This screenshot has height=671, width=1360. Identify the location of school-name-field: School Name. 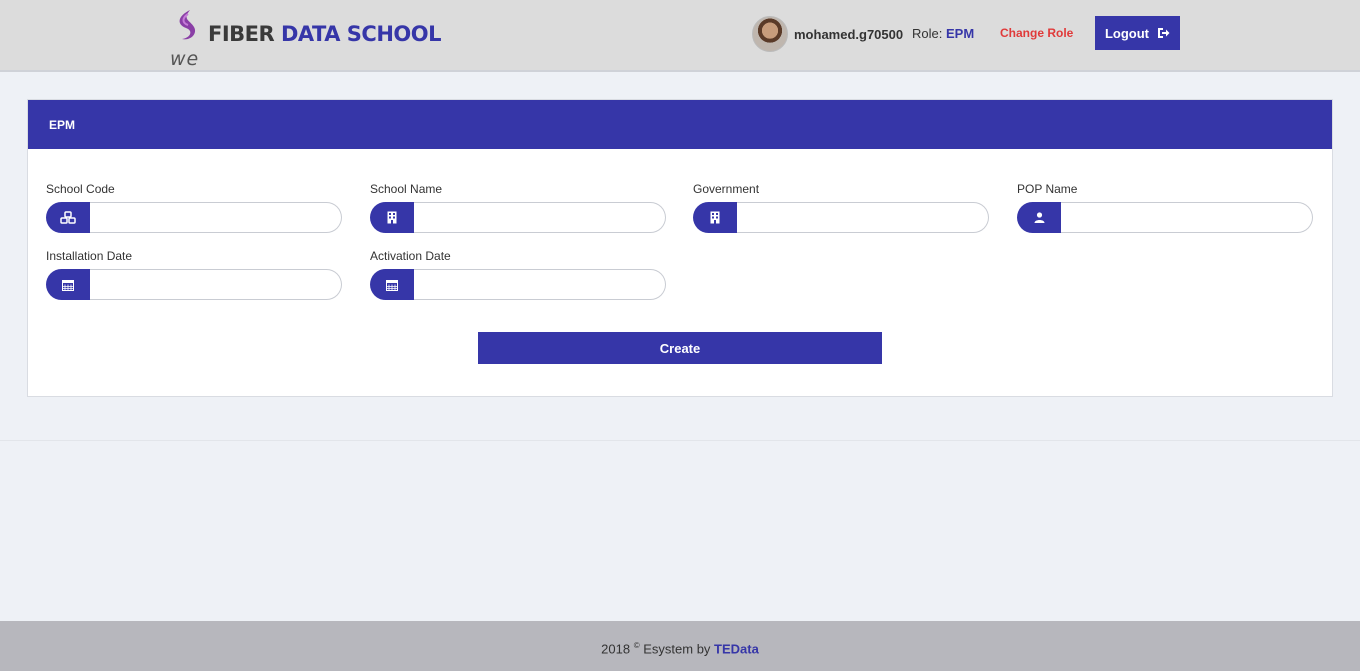
(518, 207).